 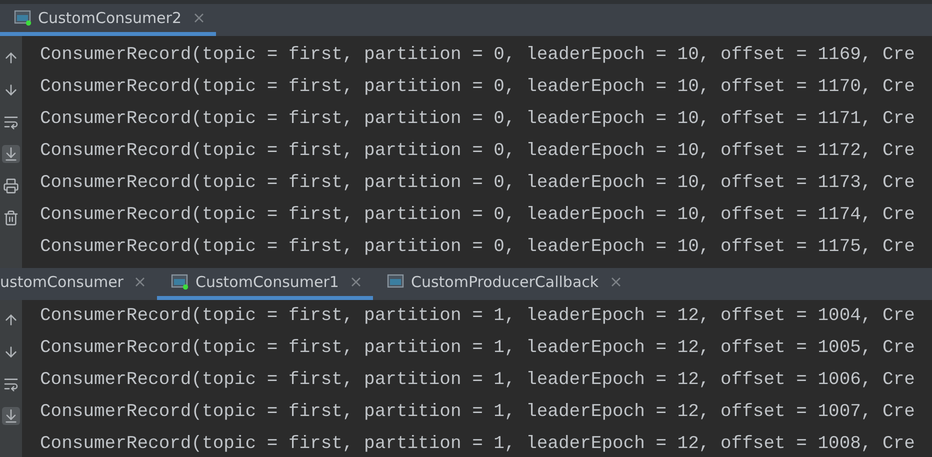 What do you see at coordinates (478, 444) in the screenshot?
I see `log-line: ConsumerRecord(topic = first, partition = 1, leaderEpoch = 12, offset = 1008, Cre` at bounding box center [478, 444].